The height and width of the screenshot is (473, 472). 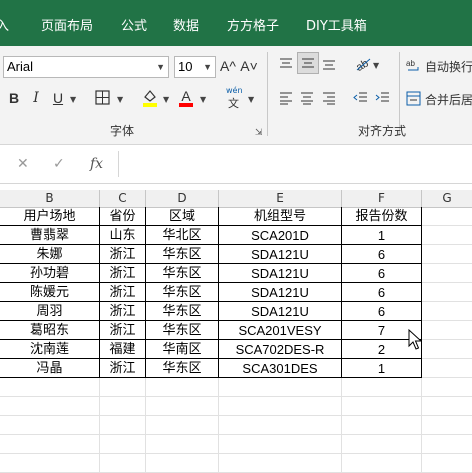 What do you see at coordinates (280, 349) in the screenshot?
I see `table-cell: SCA702DES-R` at bounding box center [280, 349].